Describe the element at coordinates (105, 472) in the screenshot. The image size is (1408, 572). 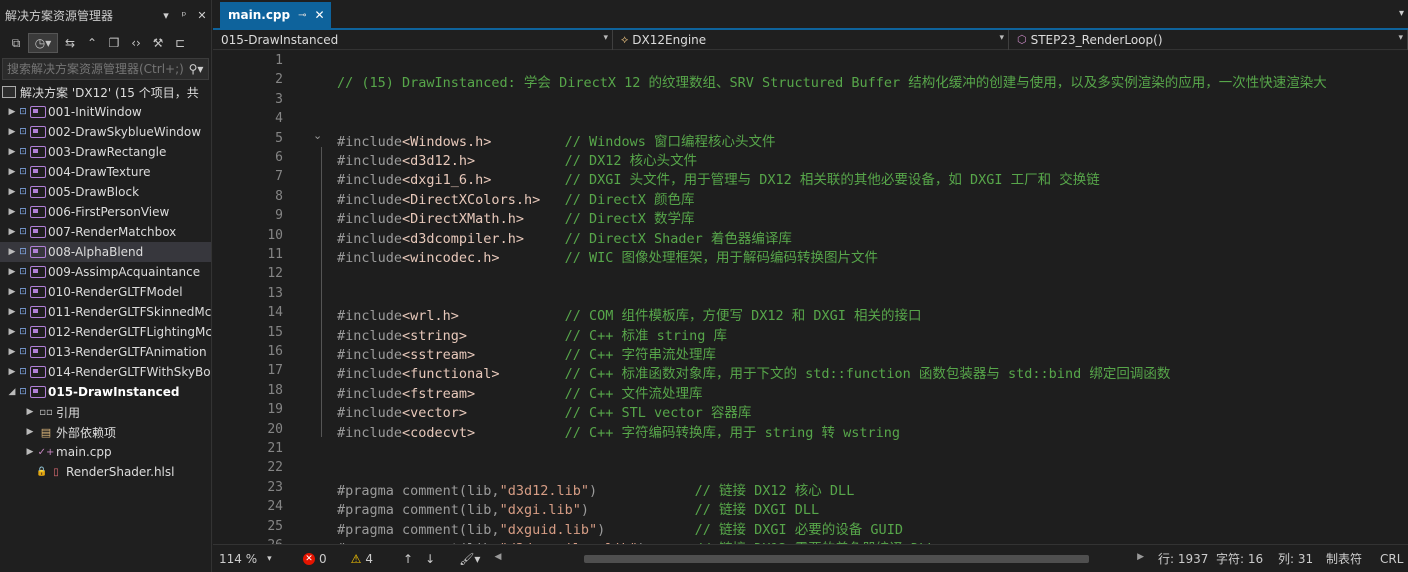
I see `tree-item-rendershader: 🔒 ▯ RenderShader.hlsl` at that location.